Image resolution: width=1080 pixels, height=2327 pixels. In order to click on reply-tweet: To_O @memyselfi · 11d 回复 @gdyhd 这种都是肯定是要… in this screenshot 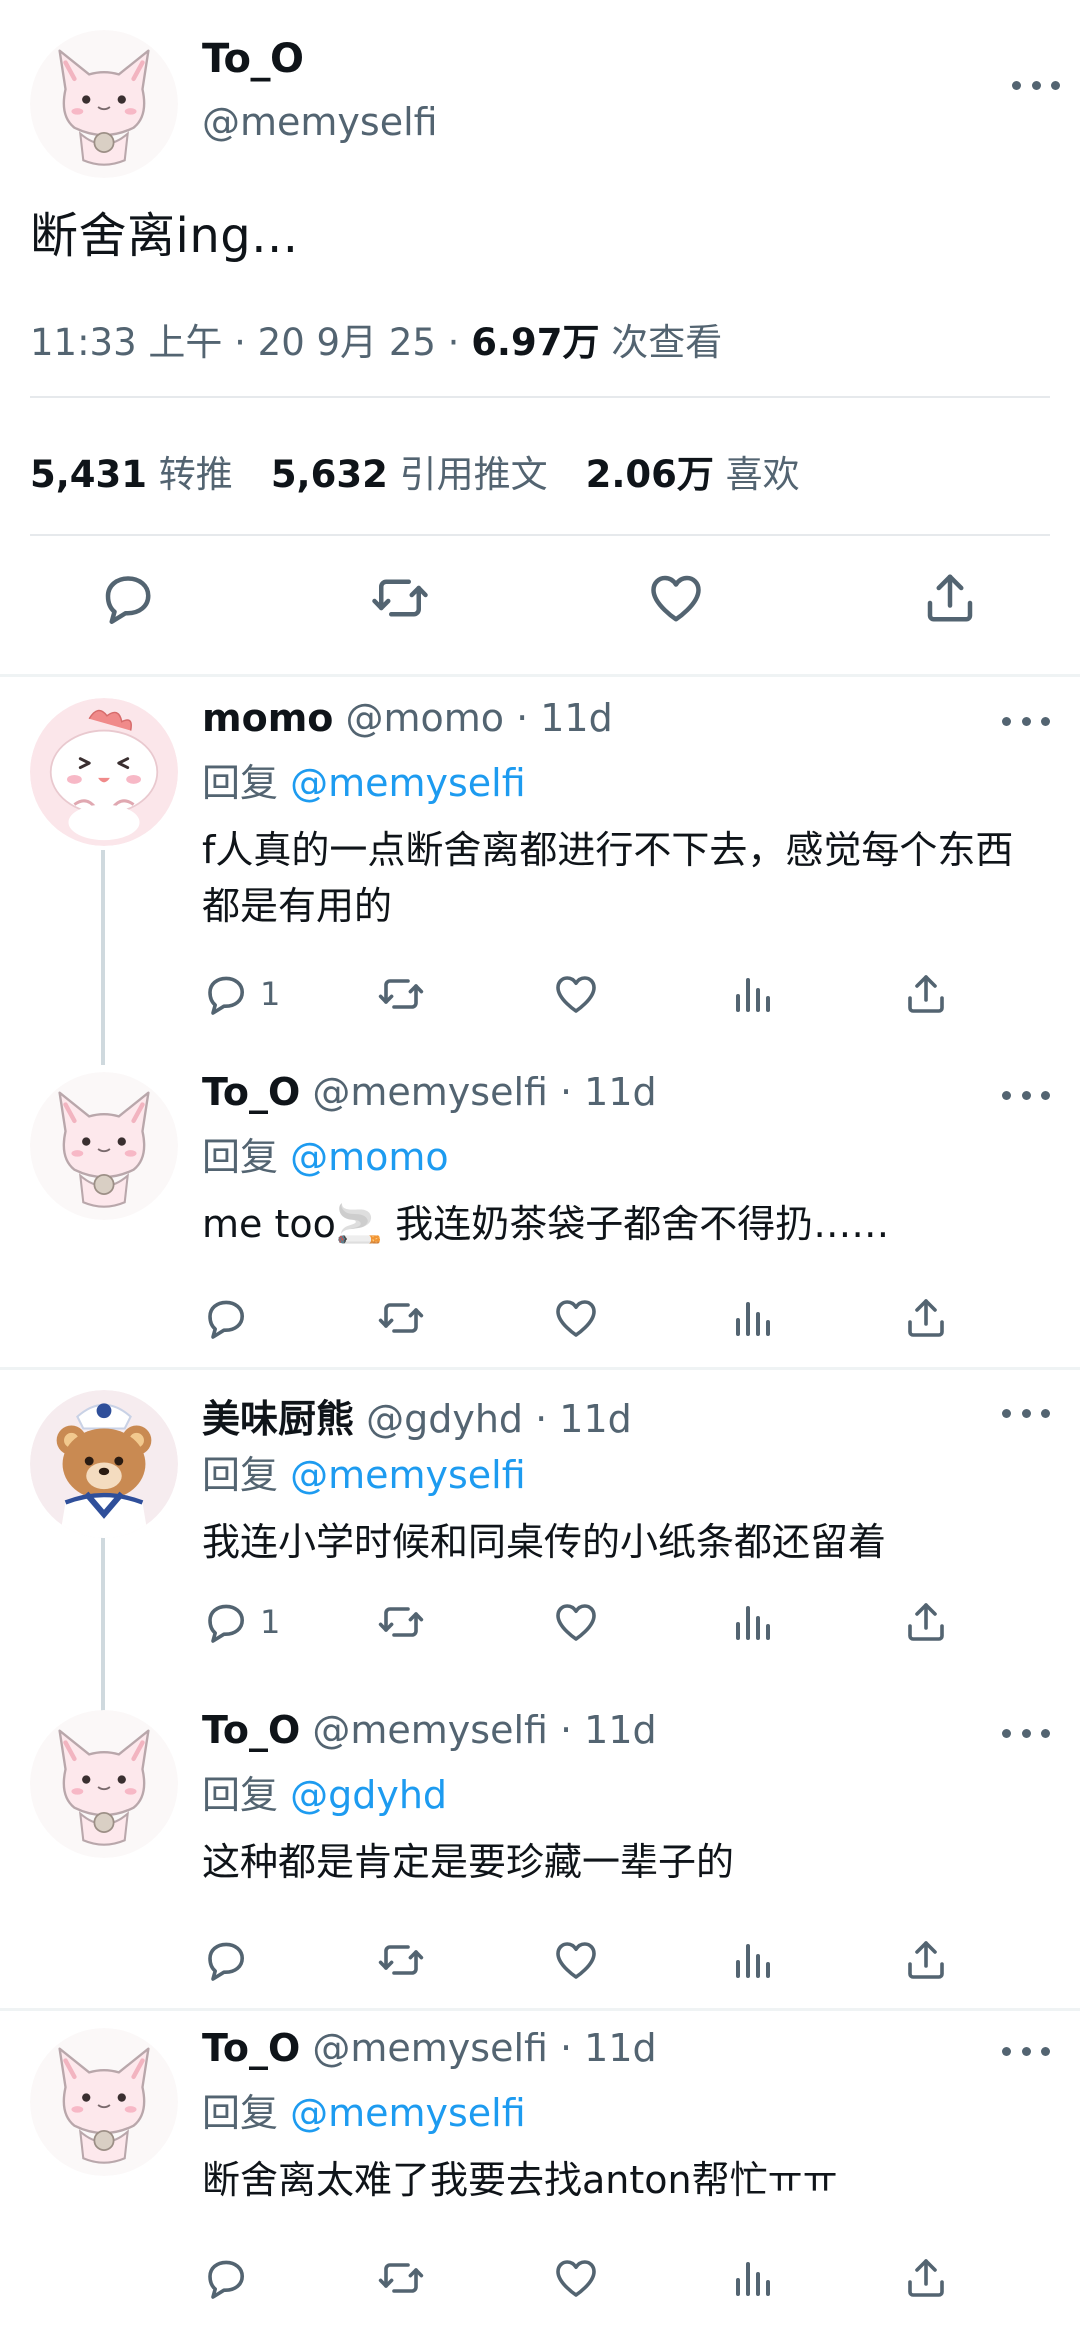, I will do `click(540, 1850)`.